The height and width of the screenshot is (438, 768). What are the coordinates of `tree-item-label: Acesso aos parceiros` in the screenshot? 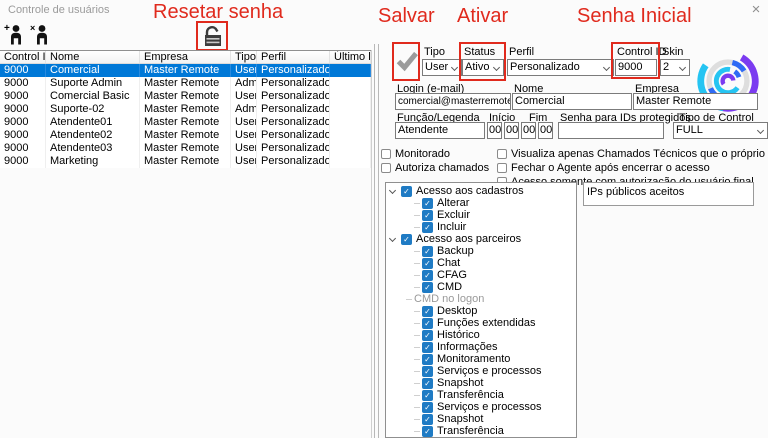 It's located at (469, 239).